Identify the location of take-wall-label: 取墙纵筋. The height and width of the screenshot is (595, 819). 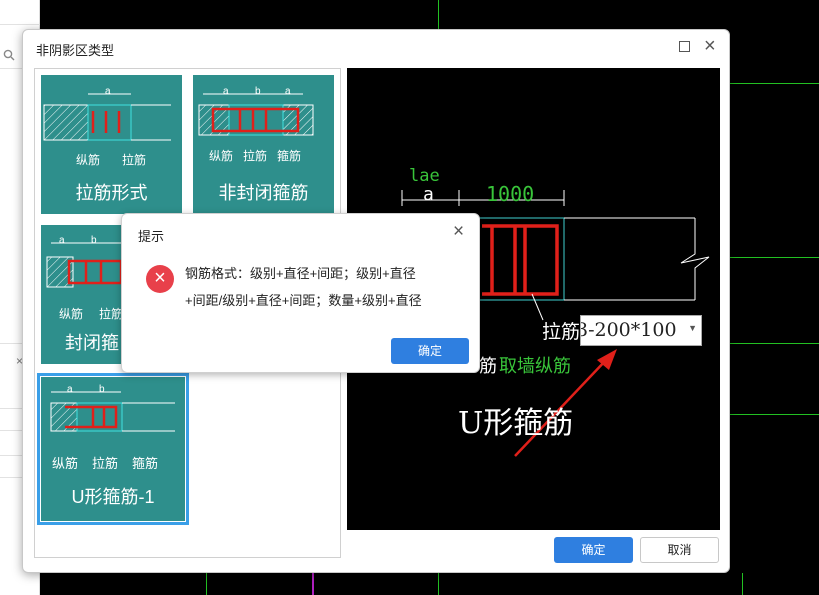
(535, 366).